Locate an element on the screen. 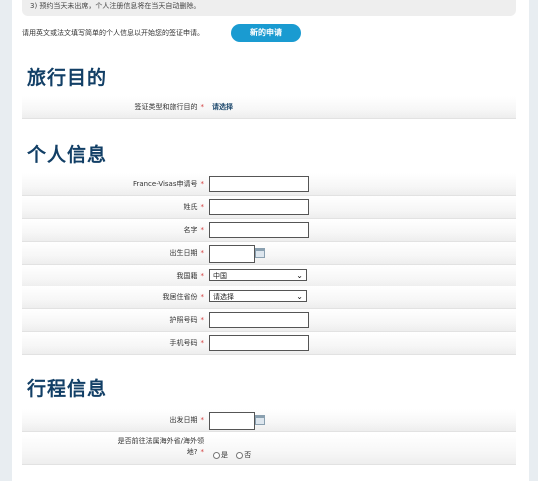 This screenshot has width=538, height=481. row-mobile-number: 手机号码 * is located at coordinates (269, 343).